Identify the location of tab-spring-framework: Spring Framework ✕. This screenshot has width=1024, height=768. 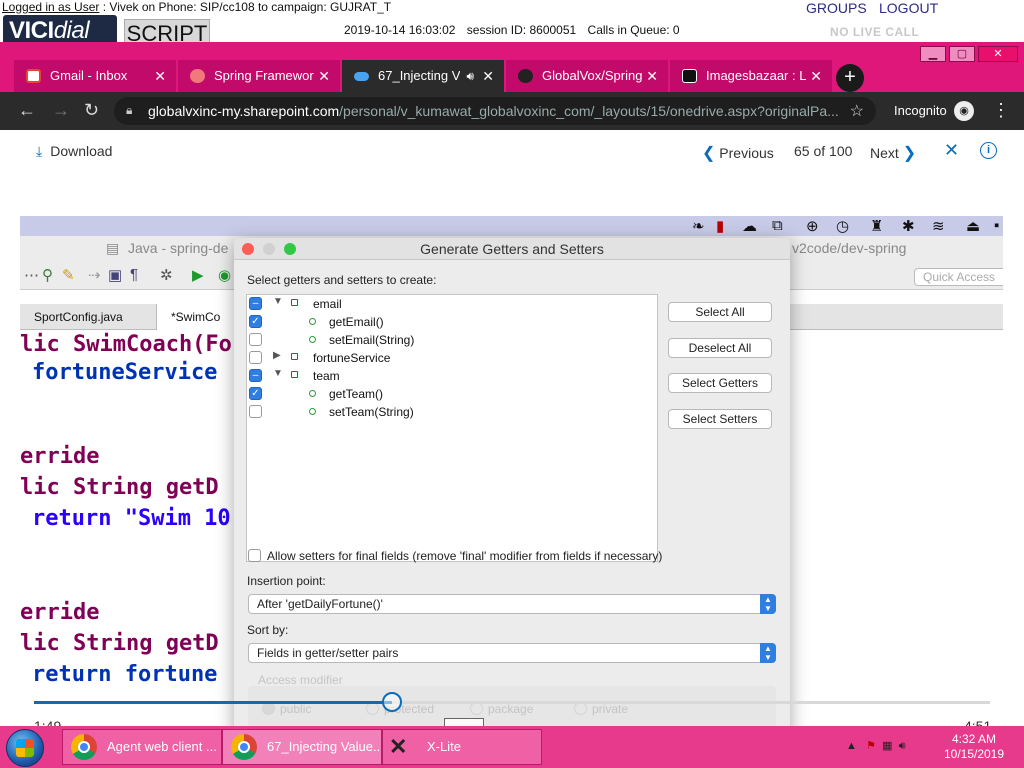
(259, 76).